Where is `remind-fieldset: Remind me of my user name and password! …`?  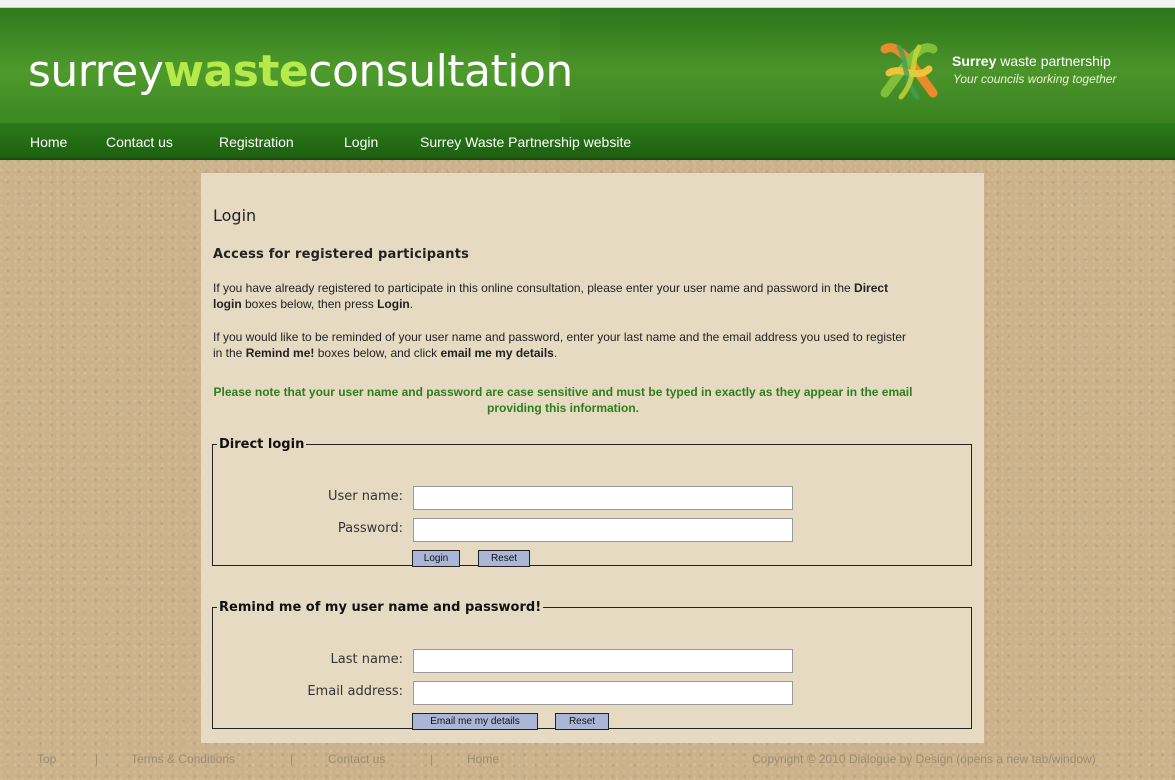 remind-fieldset: Remind me of my user name and password! … is located at coordinates (592, 665).